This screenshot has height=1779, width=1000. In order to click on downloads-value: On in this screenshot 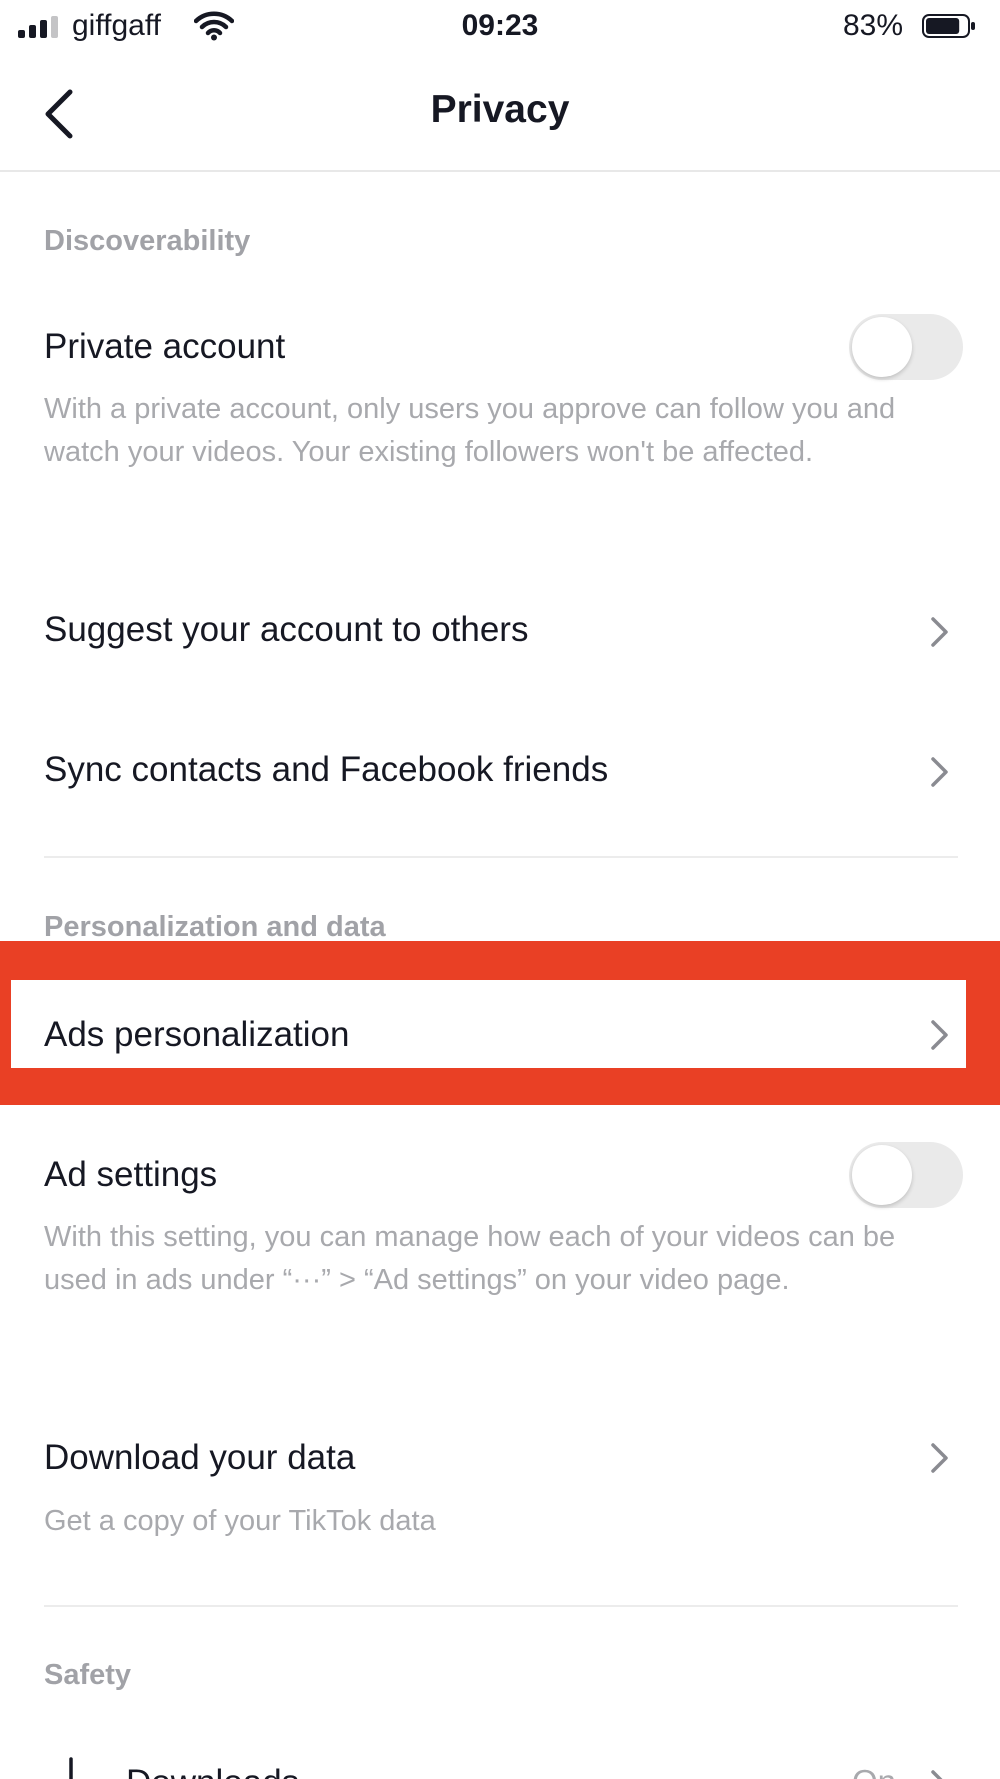, I will do `click(874, 1771)`.